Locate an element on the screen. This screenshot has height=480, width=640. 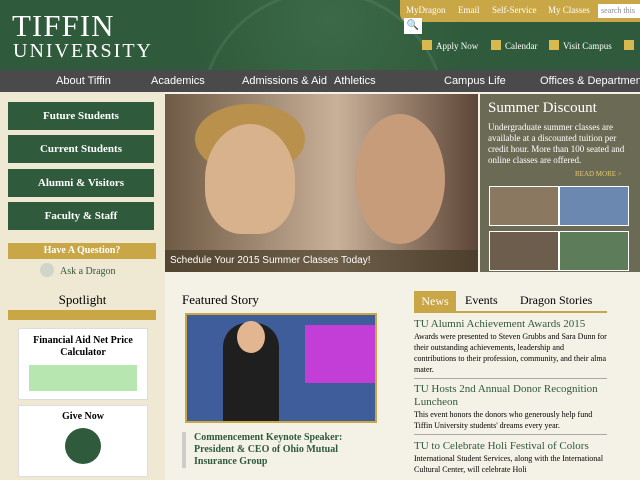
spotlight-up-arrow is located at coordinates (82, 315).